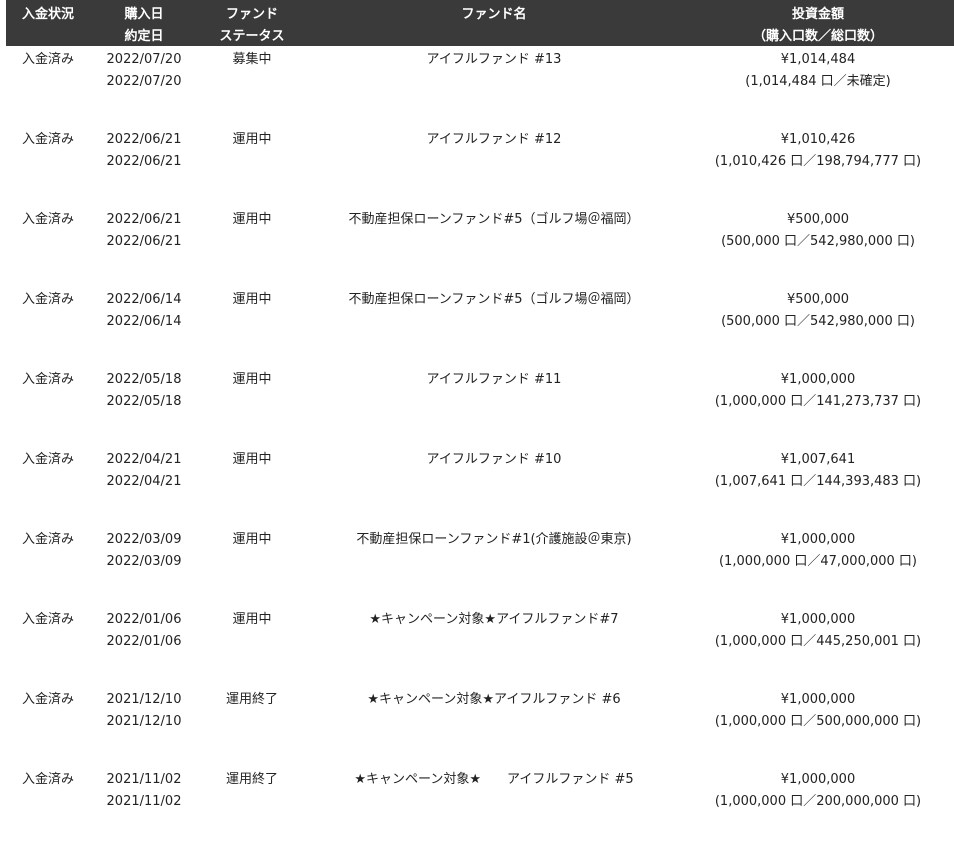  Describe the element at coordinates (817, 36) in the screenshot. I see `header-label: （購入口数／総口数）` at that location.